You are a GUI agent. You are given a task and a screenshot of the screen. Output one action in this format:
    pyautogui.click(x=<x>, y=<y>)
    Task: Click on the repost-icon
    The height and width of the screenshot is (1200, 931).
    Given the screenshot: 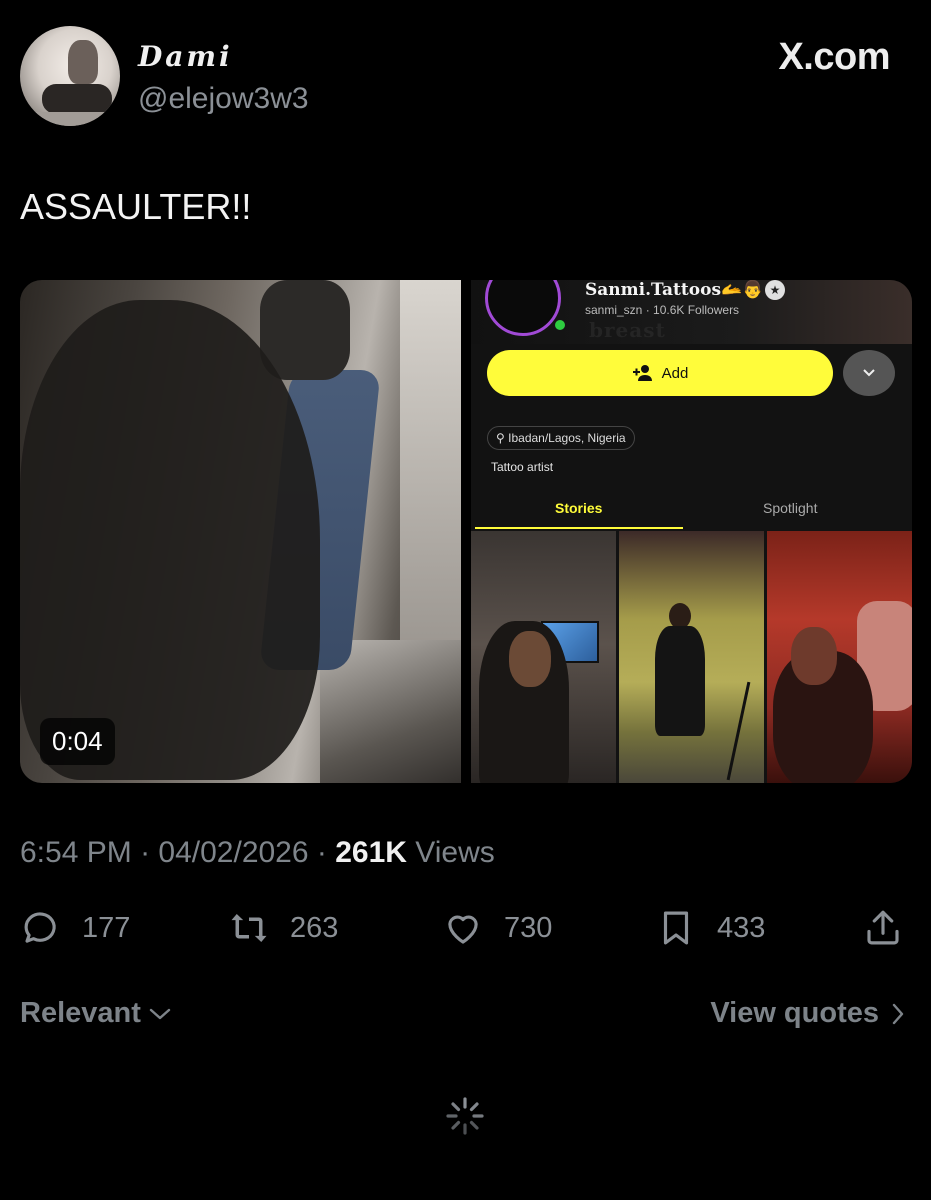 What is the action you would take?
    pyautogui.click(x=249, y=928)
    